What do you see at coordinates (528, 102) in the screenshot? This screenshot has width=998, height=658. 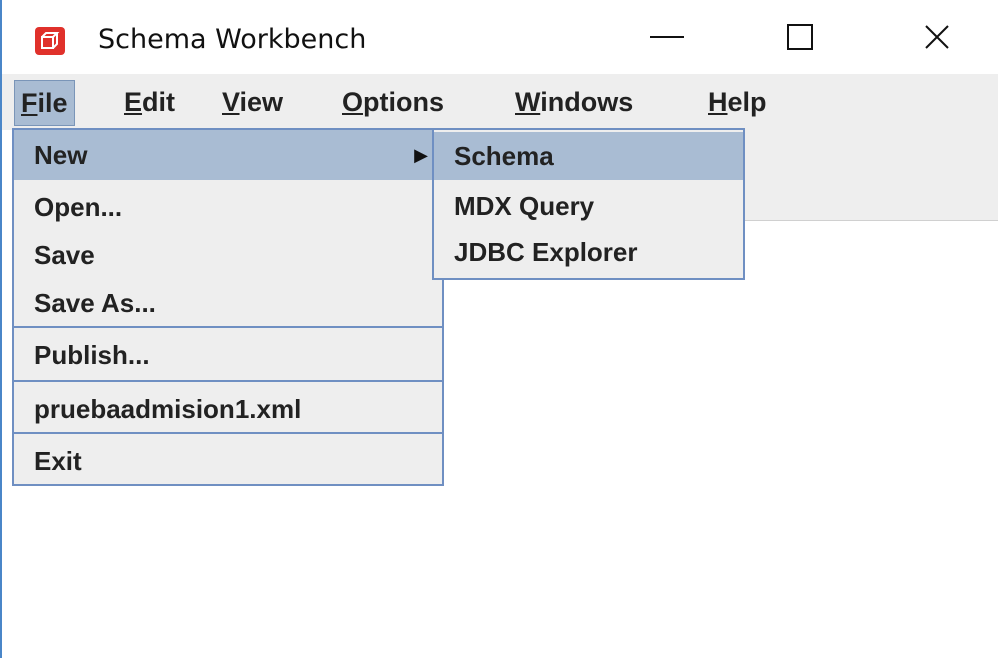 I see `menu-windows-mnemonic: W` at bounding box center [528, 102].